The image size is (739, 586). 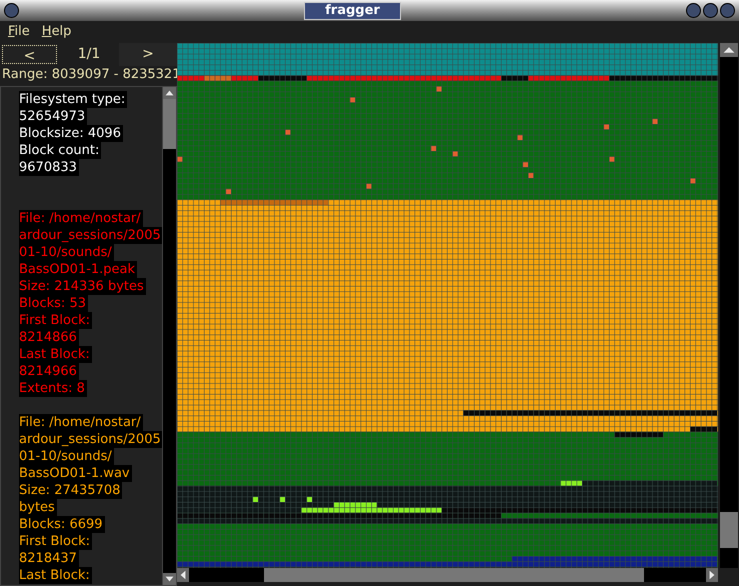 What do you see at coordinates (352, 11) in the screenshot?
I see `window-title: fragger` at bounding box center [352, 11].